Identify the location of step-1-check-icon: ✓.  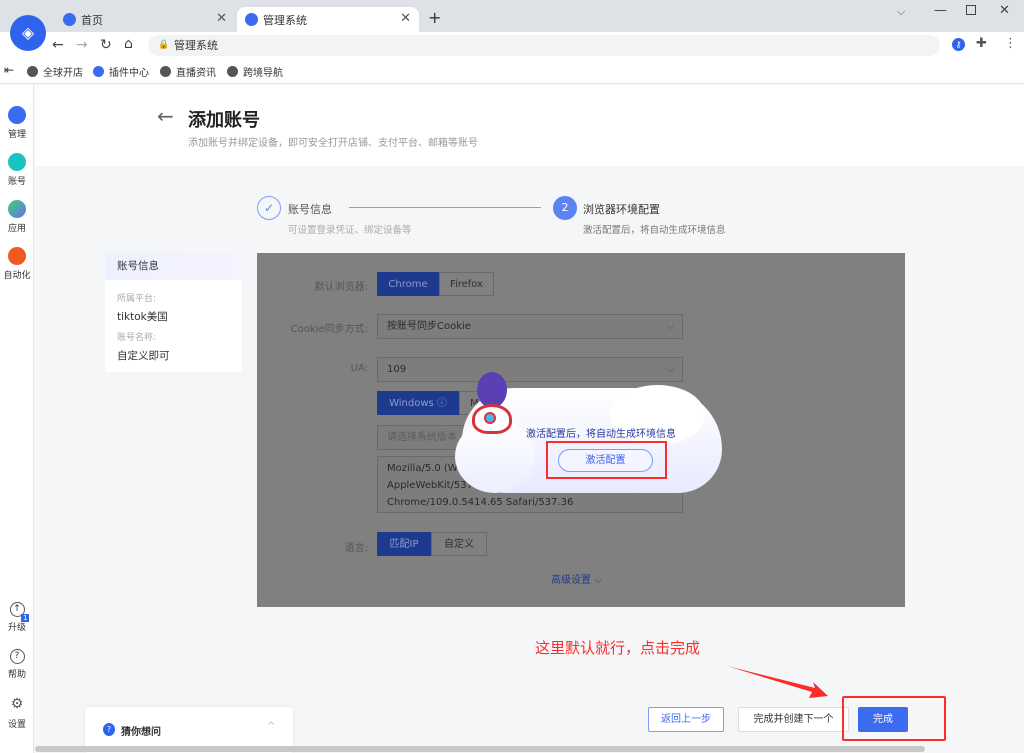
(269, 208).